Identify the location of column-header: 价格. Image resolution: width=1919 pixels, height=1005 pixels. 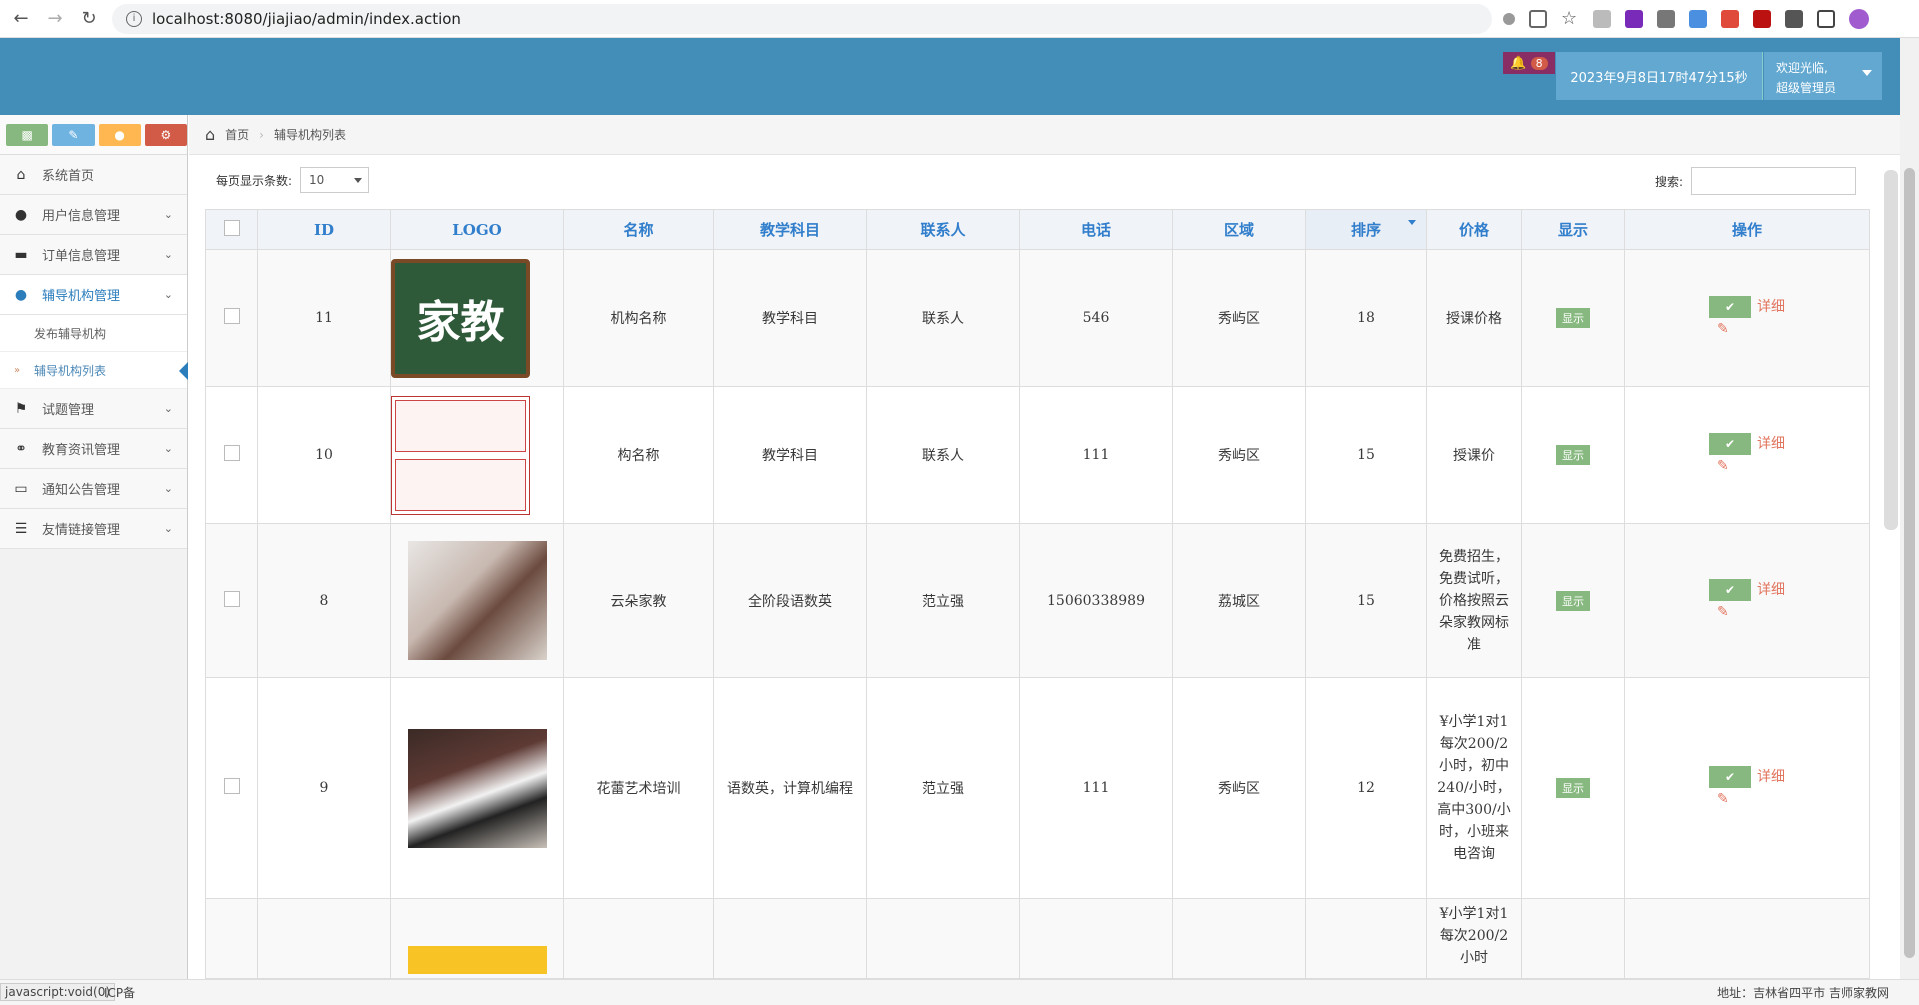
(1474, 229).